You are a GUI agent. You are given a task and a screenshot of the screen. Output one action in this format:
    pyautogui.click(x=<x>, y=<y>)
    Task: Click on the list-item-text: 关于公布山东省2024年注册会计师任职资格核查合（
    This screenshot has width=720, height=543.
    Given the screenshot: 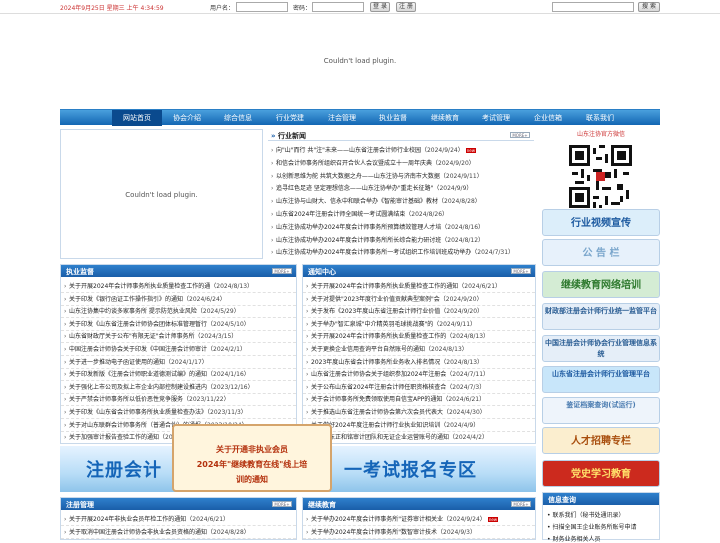 What is the action you would take?
    pyautogui.click(x=382, y=387)
    